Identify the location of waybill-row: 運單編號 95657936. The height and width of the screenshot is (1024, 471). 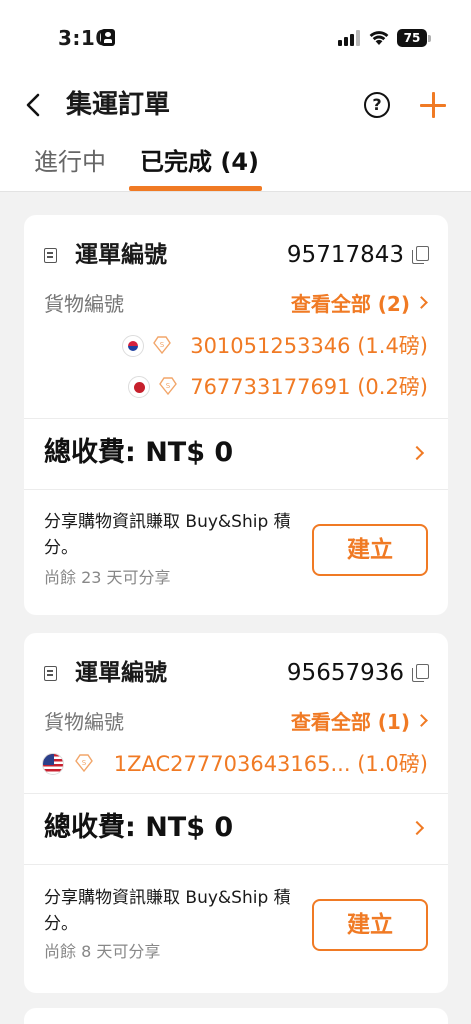
(236, 673).